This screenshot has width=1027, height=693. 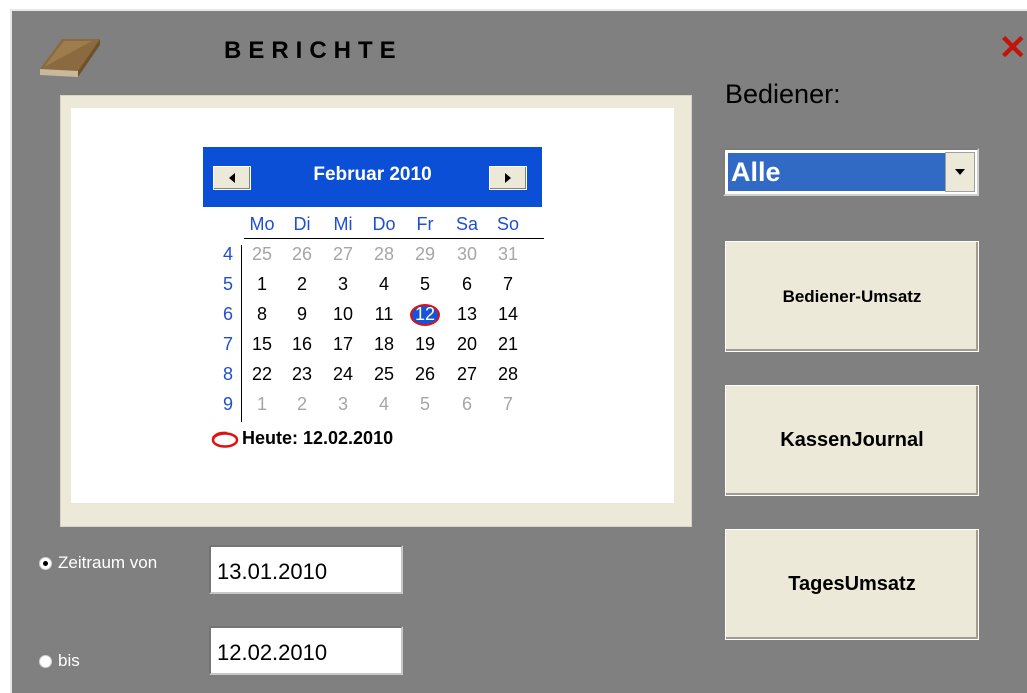 I want to click on calendar-day: 19, so click(x=425, y=344).